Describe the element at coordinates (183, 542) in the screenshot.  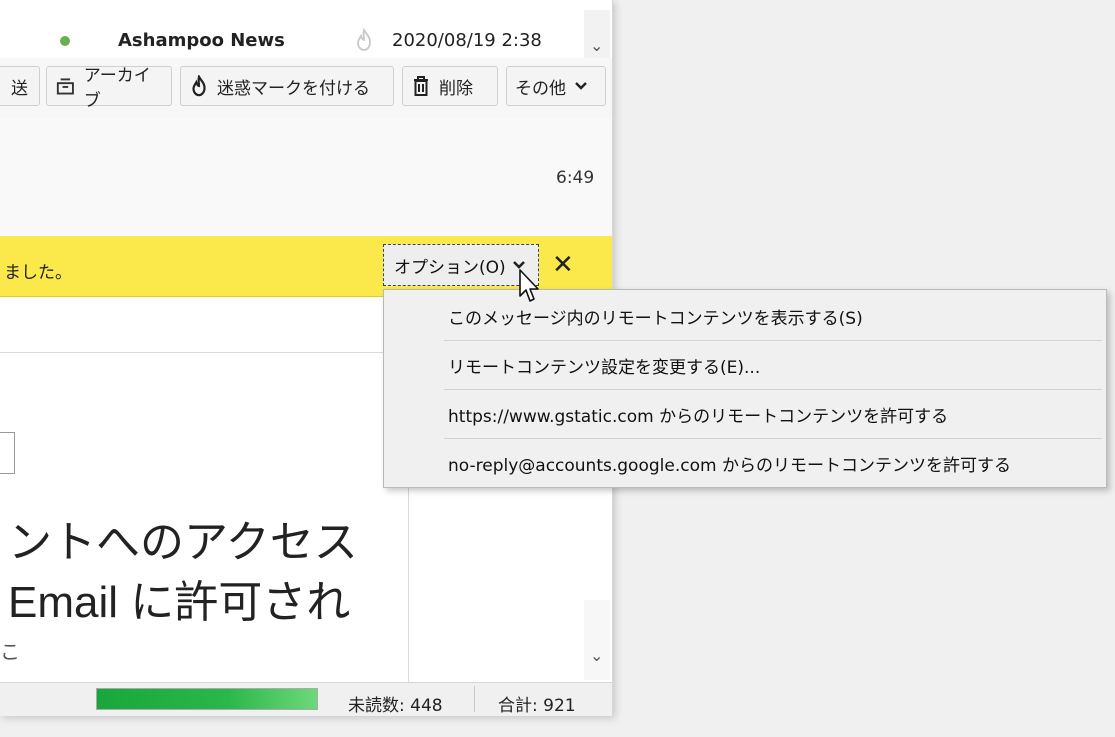
I see `body-heading-line1: ントへのアクセス` at that location.